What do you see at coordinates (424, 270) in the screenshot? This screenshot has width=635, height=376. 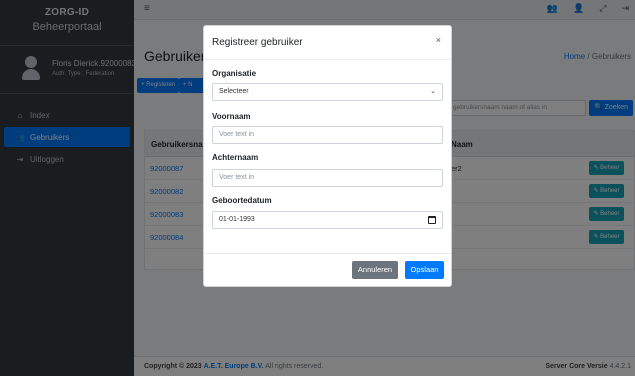 I see `save-button: Opslaan` at bounding box center [424, 270].